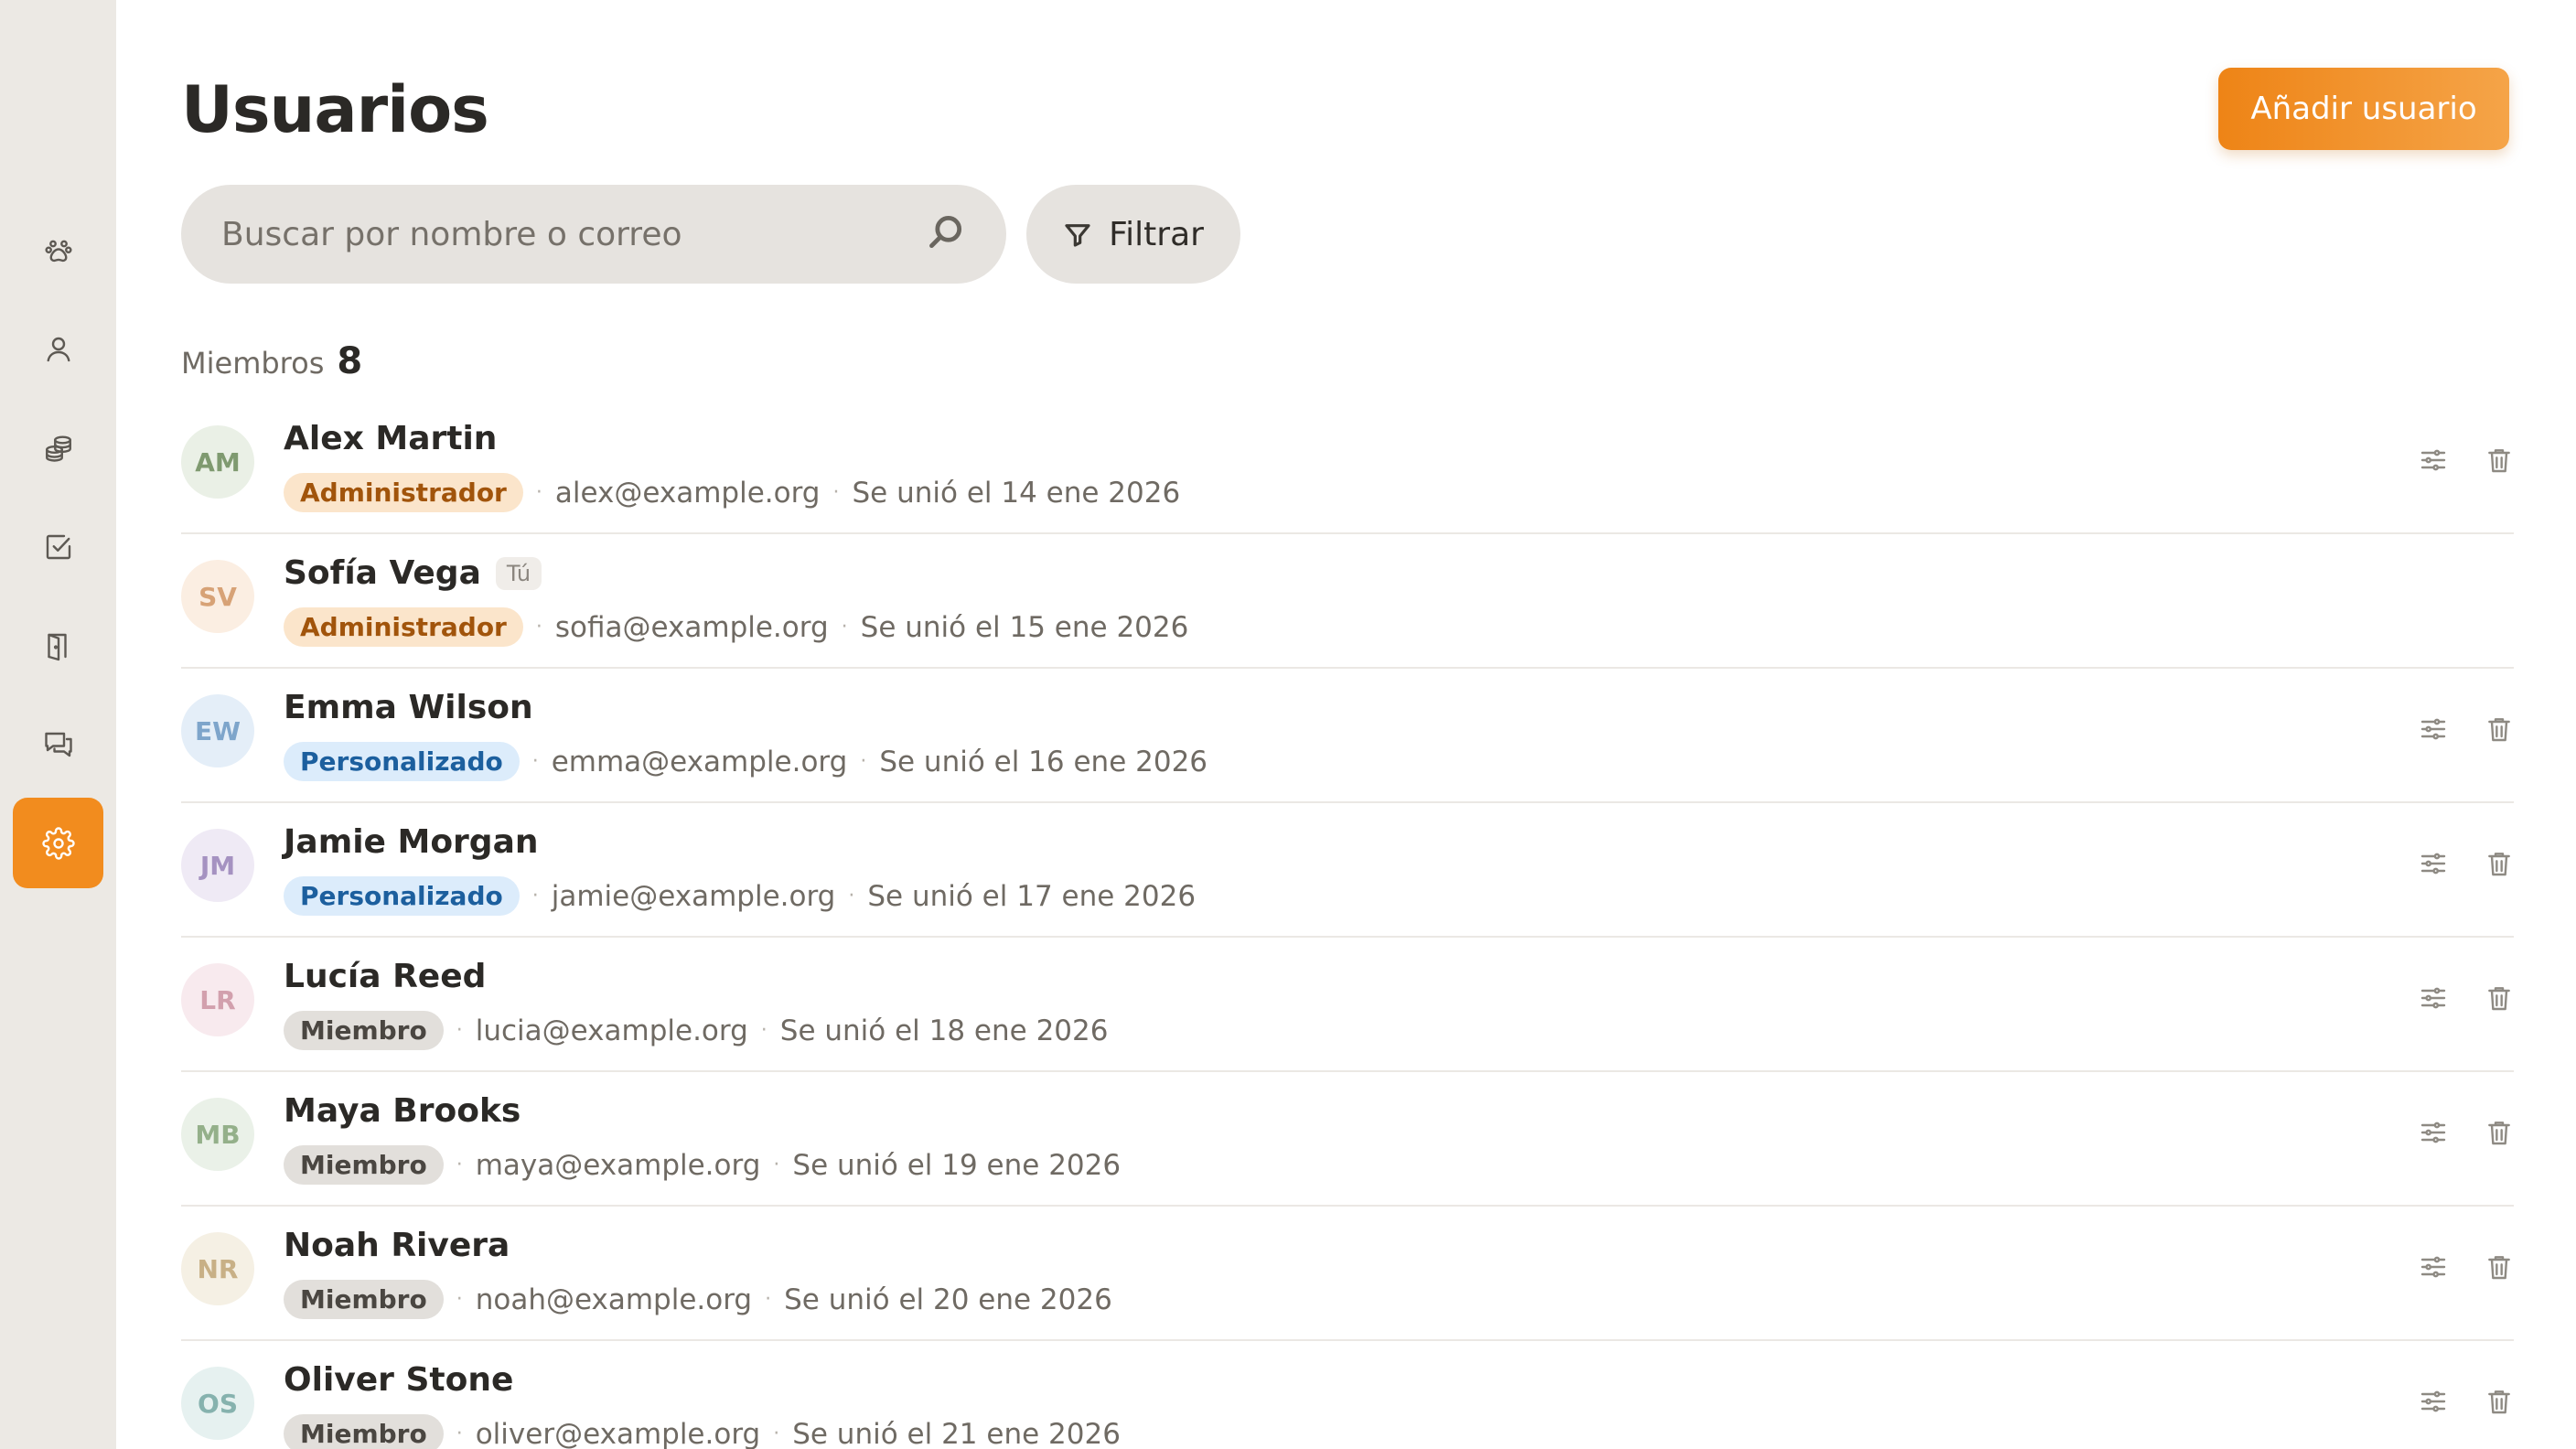  I want to click on user-joined-date: Se unió el 16 ene 2026, so click(1043, 761).